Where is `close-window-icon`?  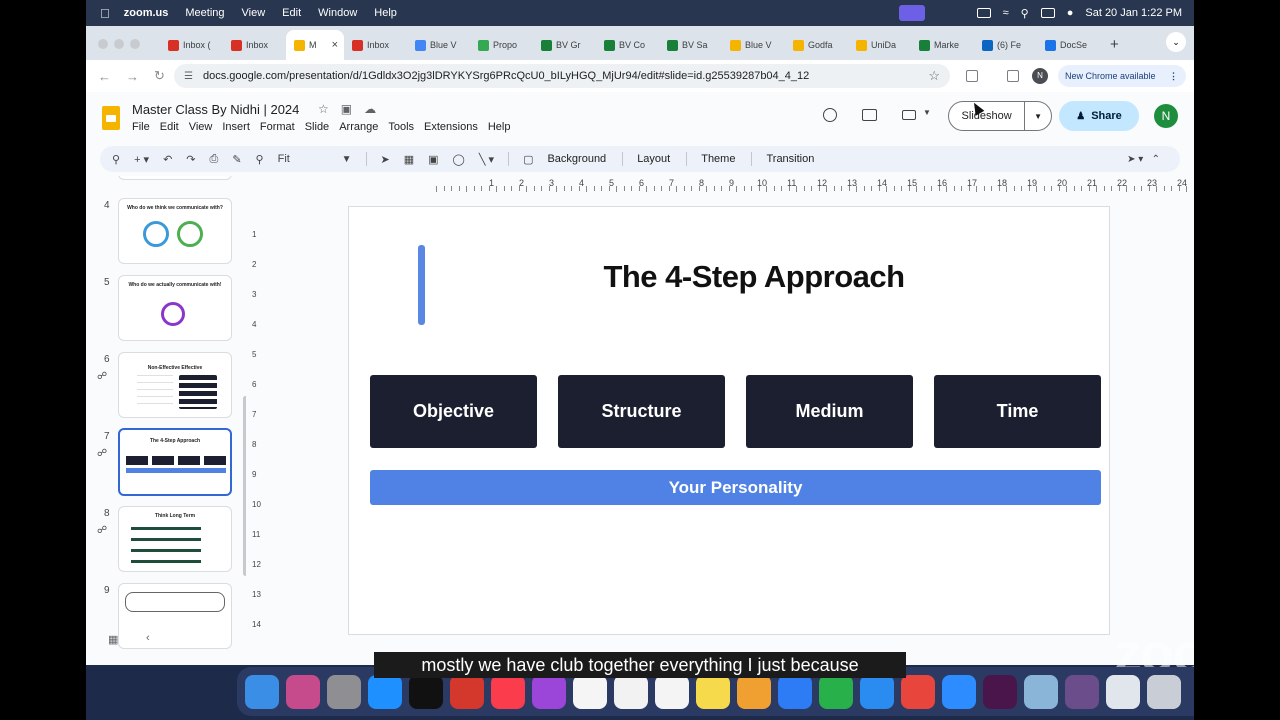
close-window-icon is located at coordinates (103, 44).